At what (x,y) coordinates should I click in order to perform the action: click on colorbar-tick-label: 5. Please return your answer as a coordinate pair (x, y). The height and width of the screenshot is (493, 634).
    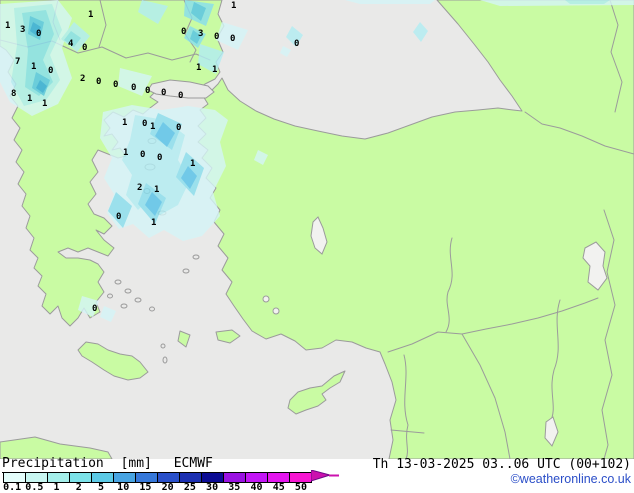
    Looking at the image, I should click on (100, 487).